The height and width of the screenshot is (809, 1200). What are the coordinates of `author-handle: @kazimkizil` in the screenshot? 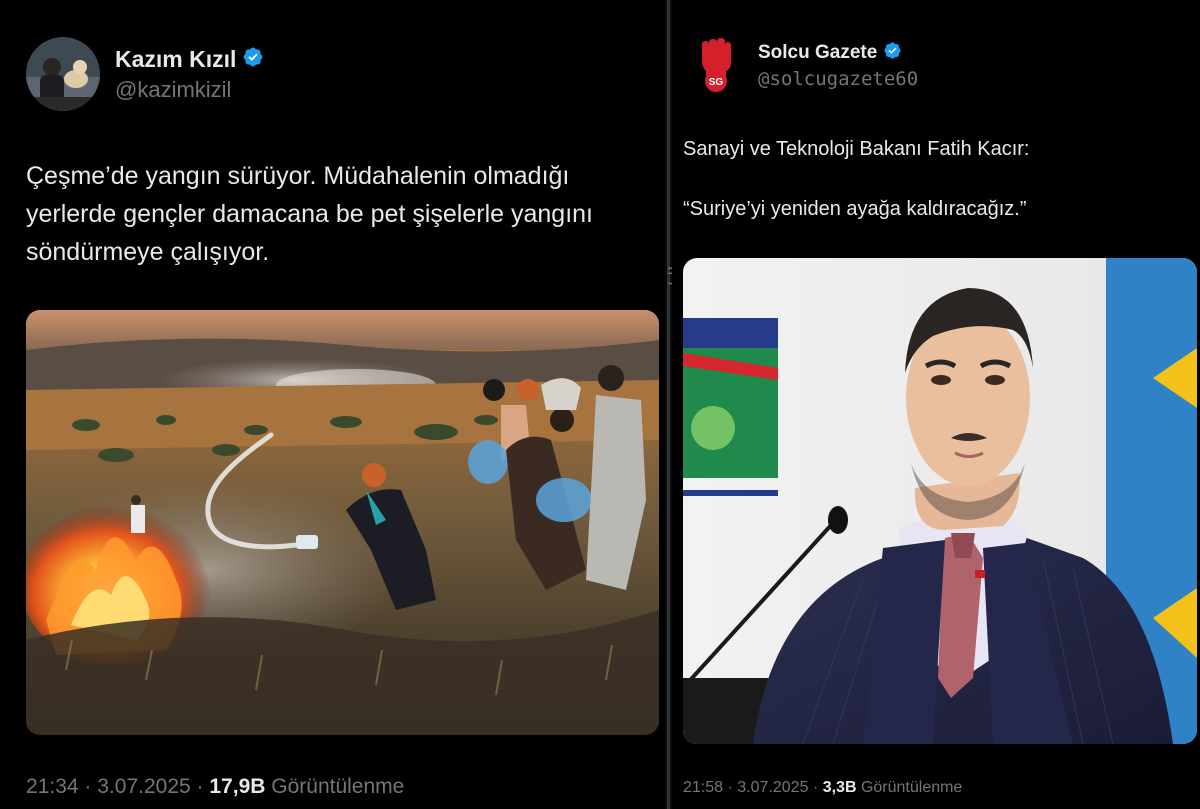 It's located at (189, 90).